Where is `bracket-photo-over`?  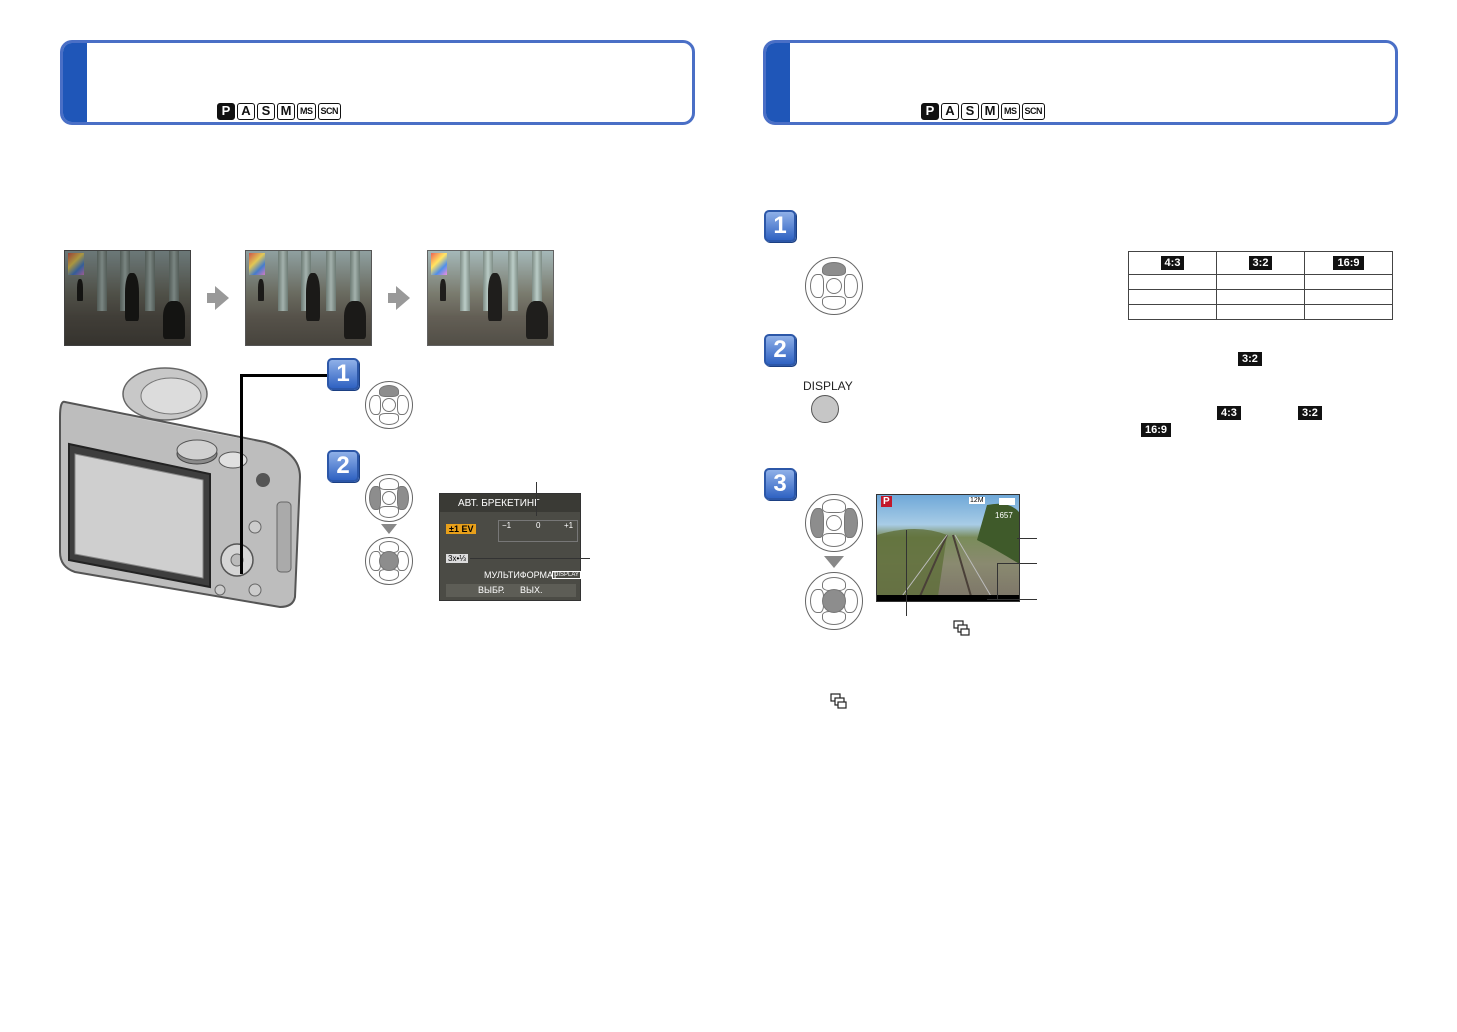 bracket-photo-over is located at coordinates (490, 298).